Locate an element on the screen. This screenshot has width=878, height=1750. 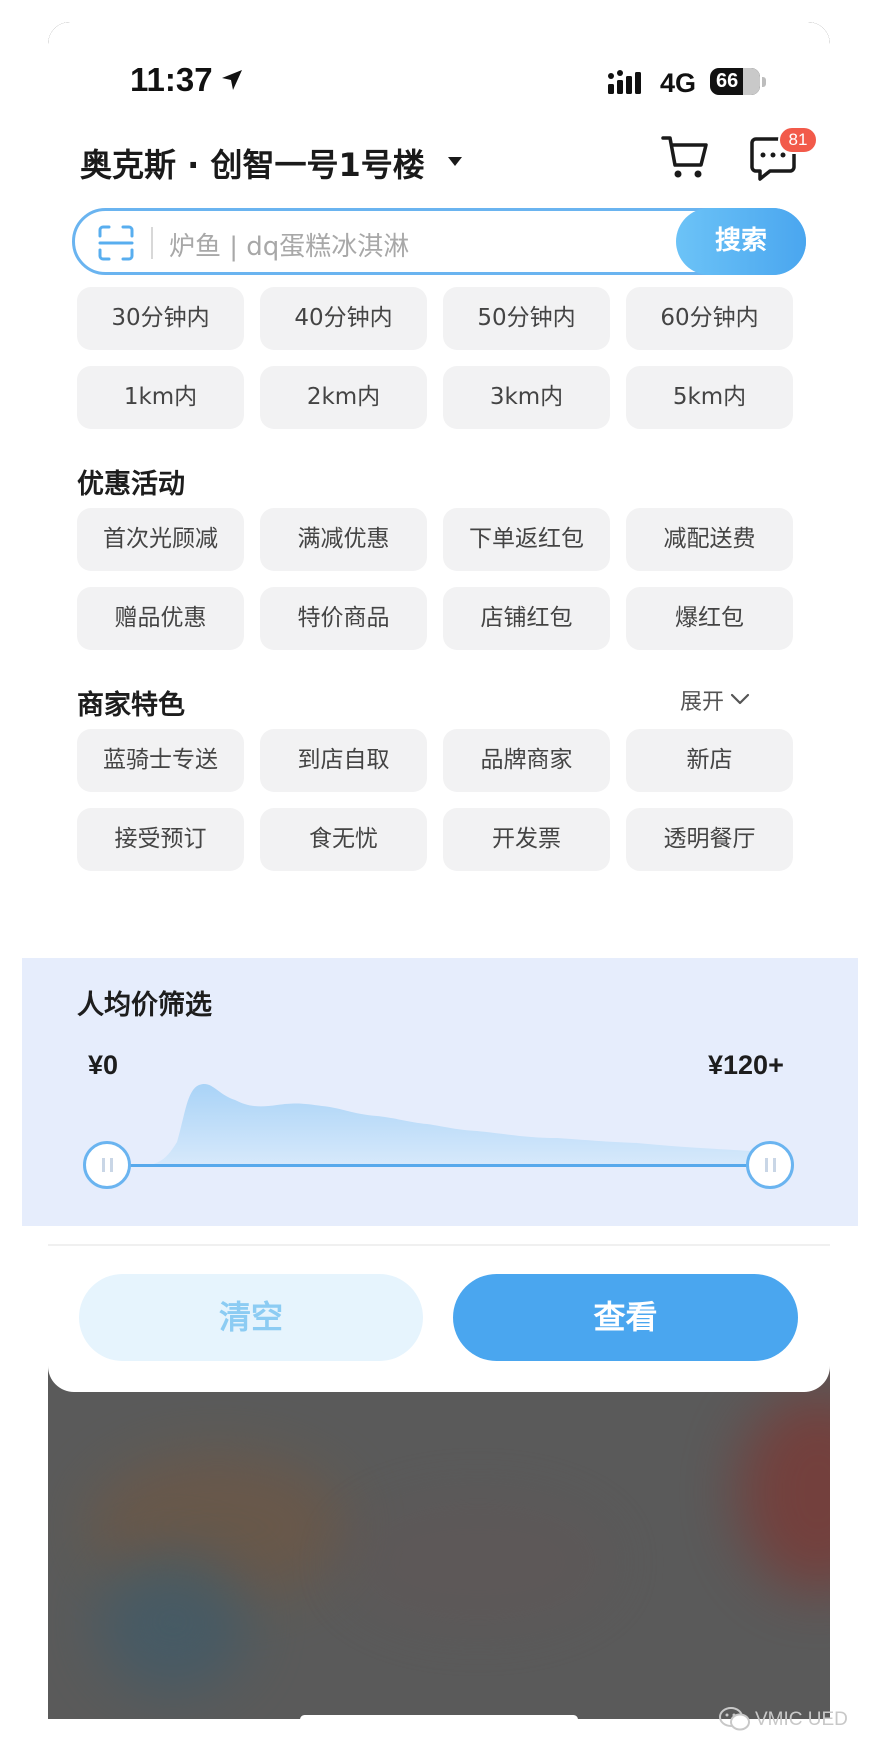
chip-feature: 食无忧 is located at coordinates (343, 839).